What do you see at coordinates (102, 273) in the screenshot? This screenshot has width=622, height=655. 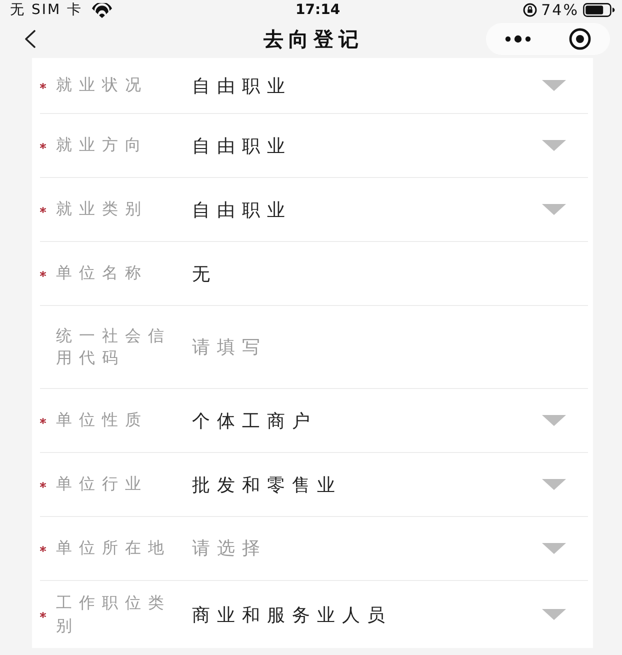 I see `field-label: 单位名称` at bounding box center [102, 273].